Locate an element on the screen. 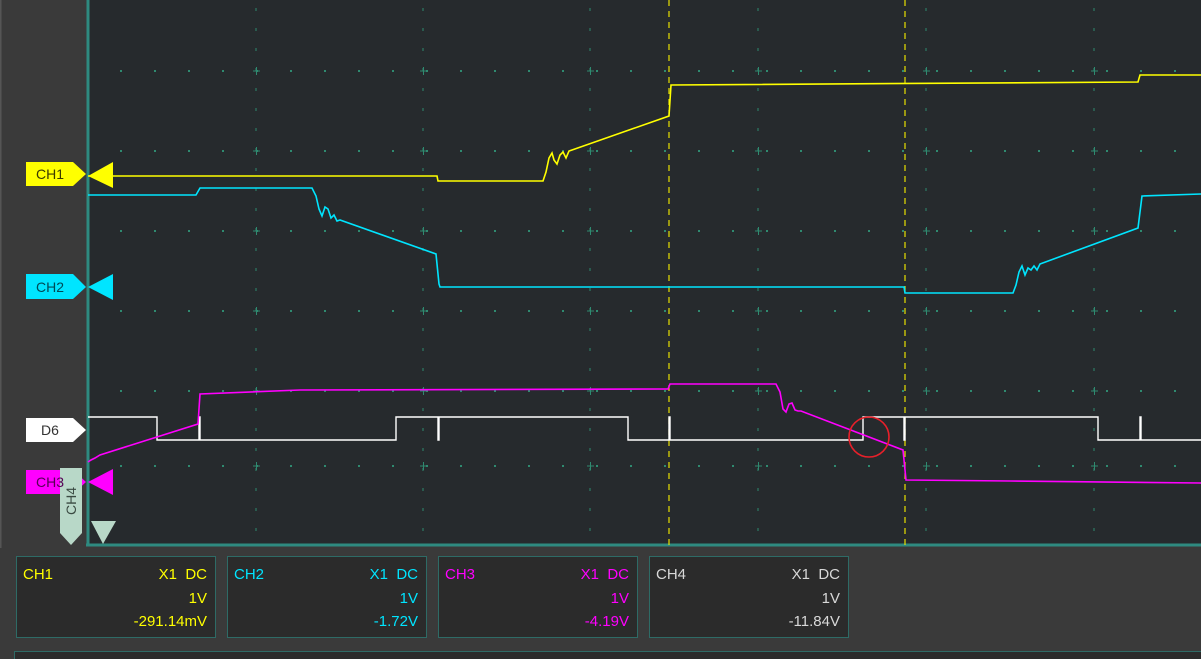 Image resolution: width=1201 pixels, height=659 pixels. ch4-scale: 1V is located at coordinates (830, 598).